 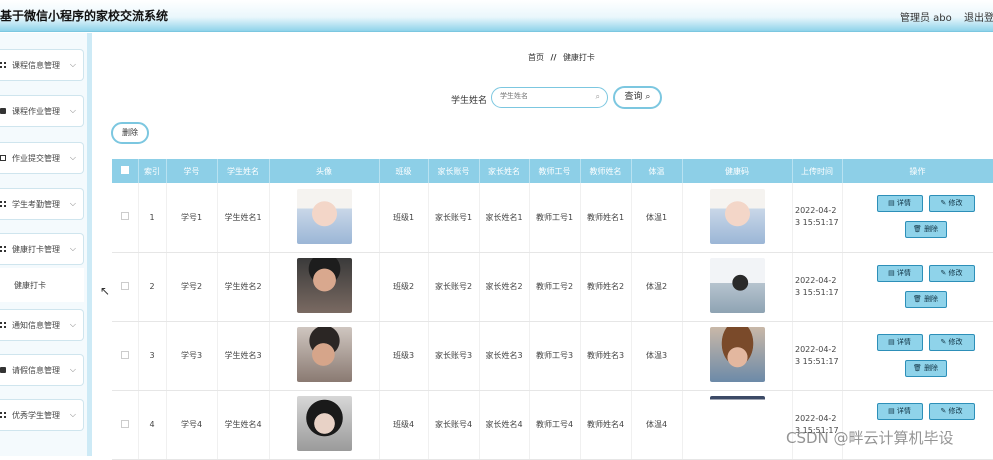 What do you see at coordinates (545, 96) in the screenshot?
I see `search-input` at bounding box center [545, 96].